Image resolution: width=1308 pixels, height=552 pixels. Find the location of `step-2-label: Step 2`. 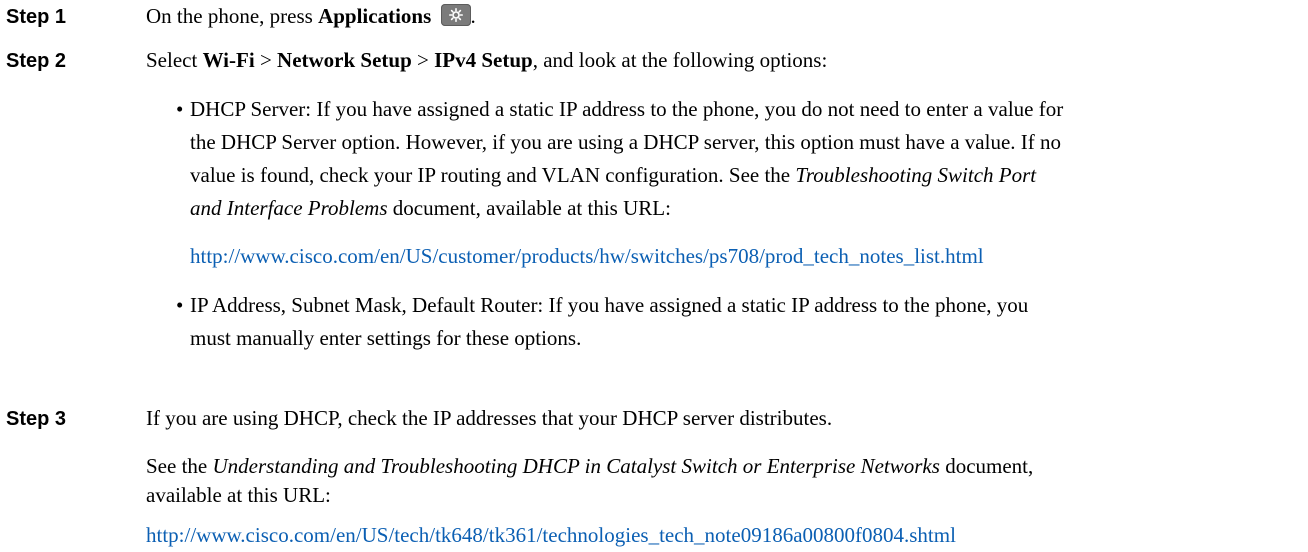

step-2-label: Step 2 is located at coordinates (36, 61).